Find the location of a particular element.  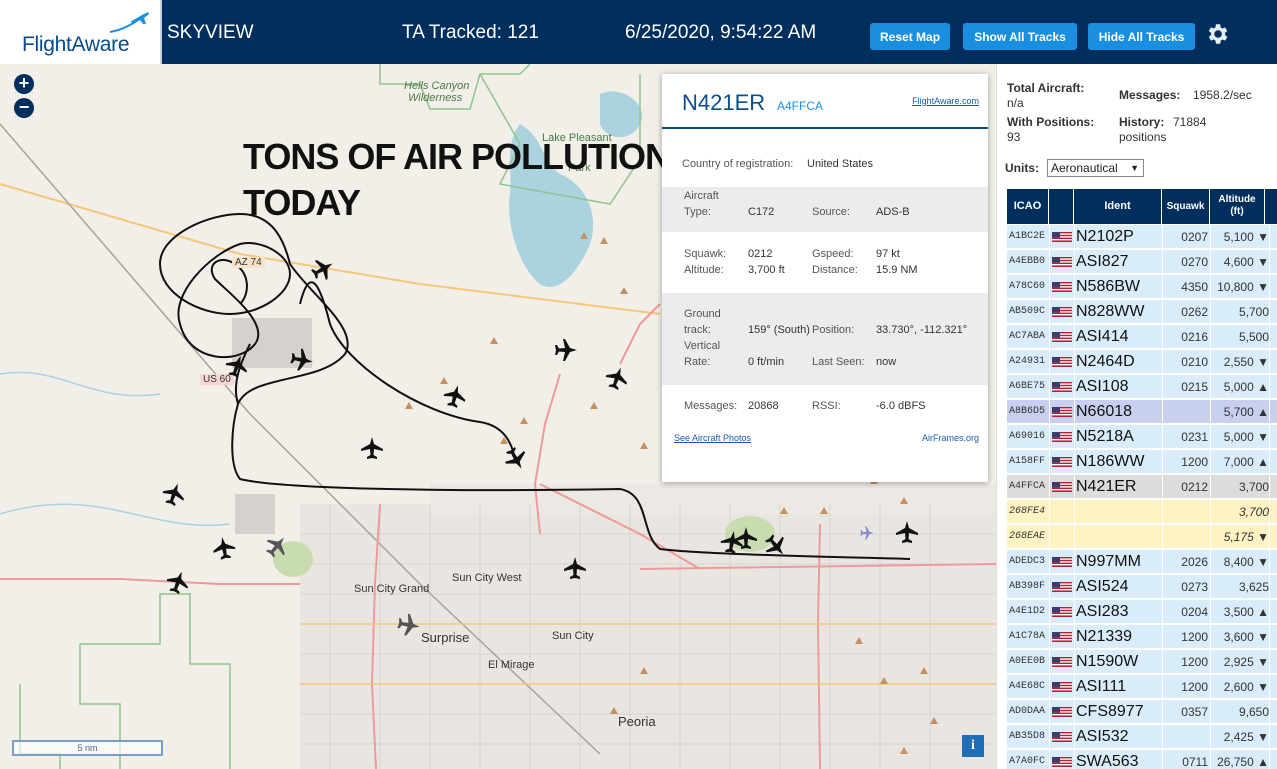

table-row: A69016 N5218A 0231 5,000 ▼ is located at coordinates (1142, 437).